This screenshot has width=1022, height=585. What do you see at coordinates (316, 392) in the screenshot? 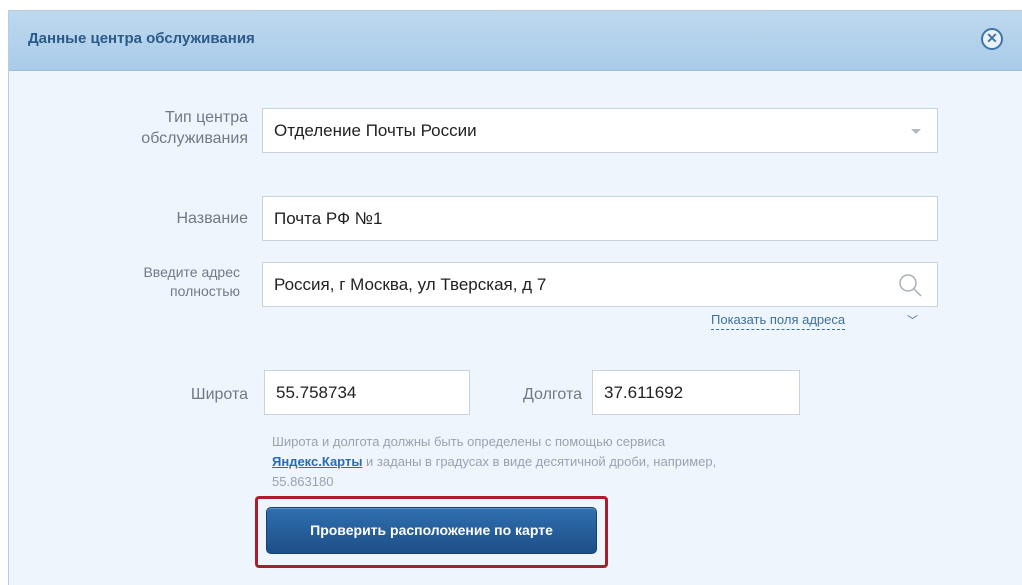
I see `latitude-value: 55.758734` at bounding box center [316, 392].